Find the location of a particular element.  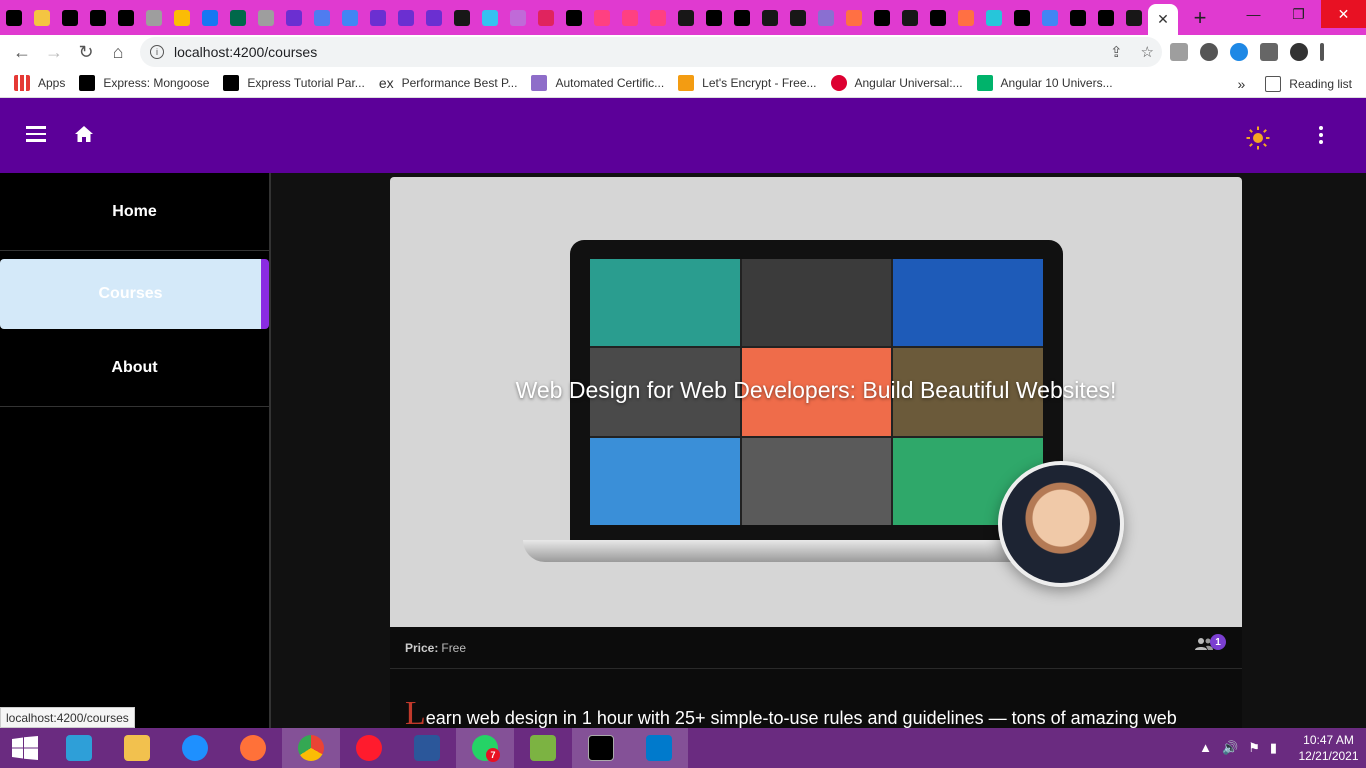

bookmark-star-icon: ☆ is located at coordinates (1147, 52).